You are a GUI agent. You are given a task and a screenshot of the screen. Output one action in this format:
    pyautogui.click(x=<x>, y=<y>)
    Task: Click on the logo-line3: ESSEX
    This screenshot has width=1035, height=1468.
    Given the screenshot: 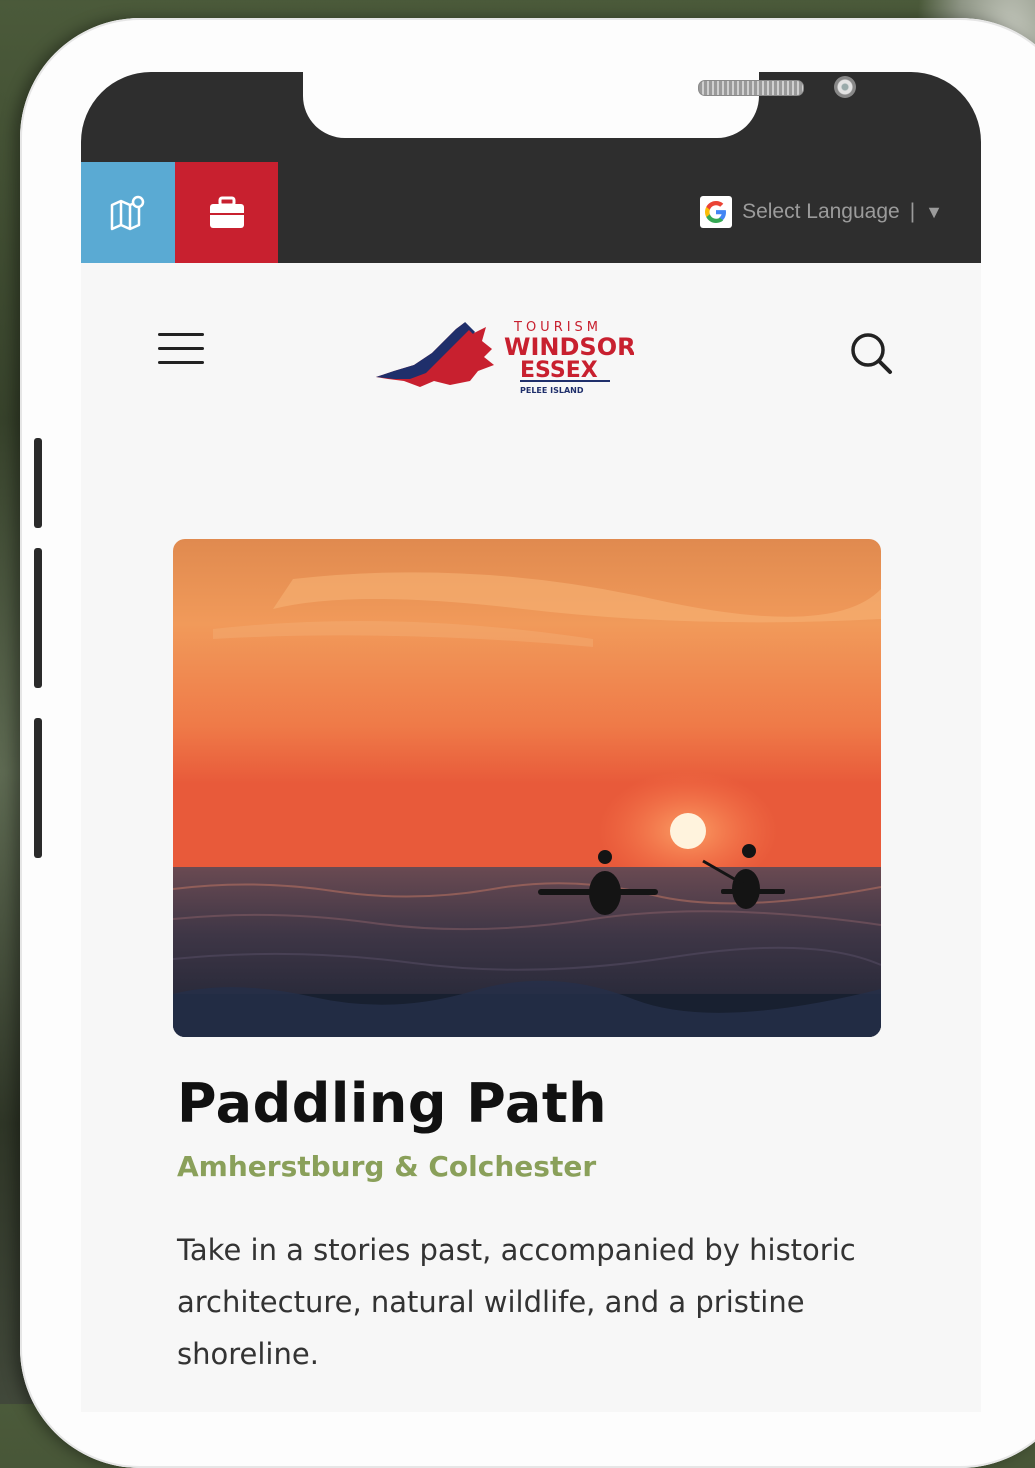 What is the action you would take?
    pyautogui.click(x=559, y=370)
    